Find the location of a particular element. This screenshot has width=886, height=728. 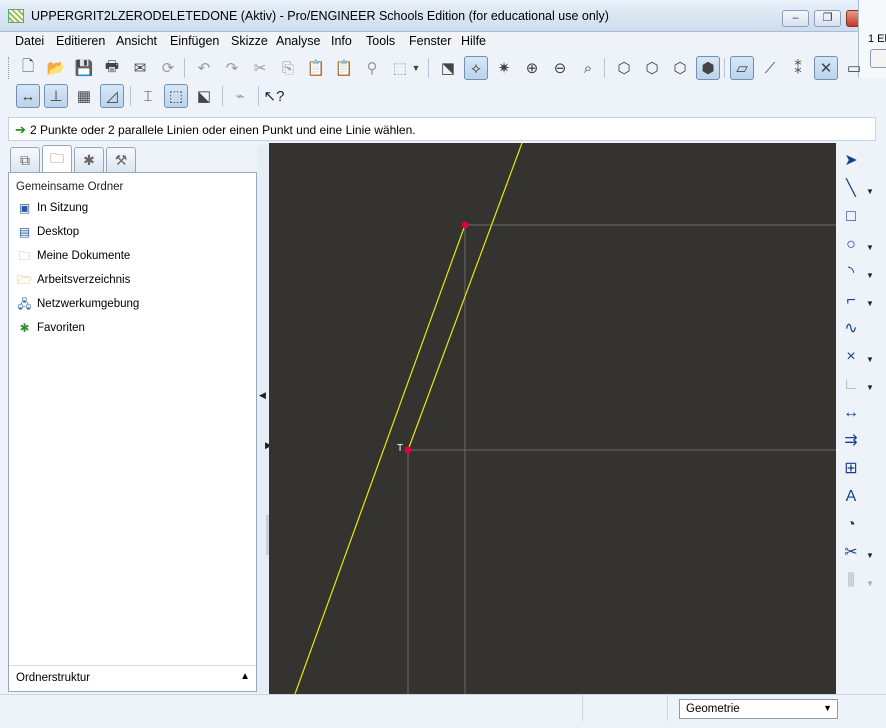

line-tool-icon: ╲ is located at coordinates (851, 189).